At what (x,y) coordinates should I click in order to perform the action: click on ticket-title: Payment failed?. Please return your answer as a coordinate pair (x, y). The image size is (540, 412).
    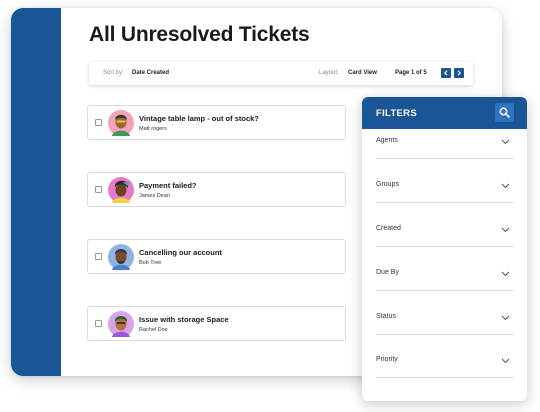
    Looking at the image, I should click on (168, 185).